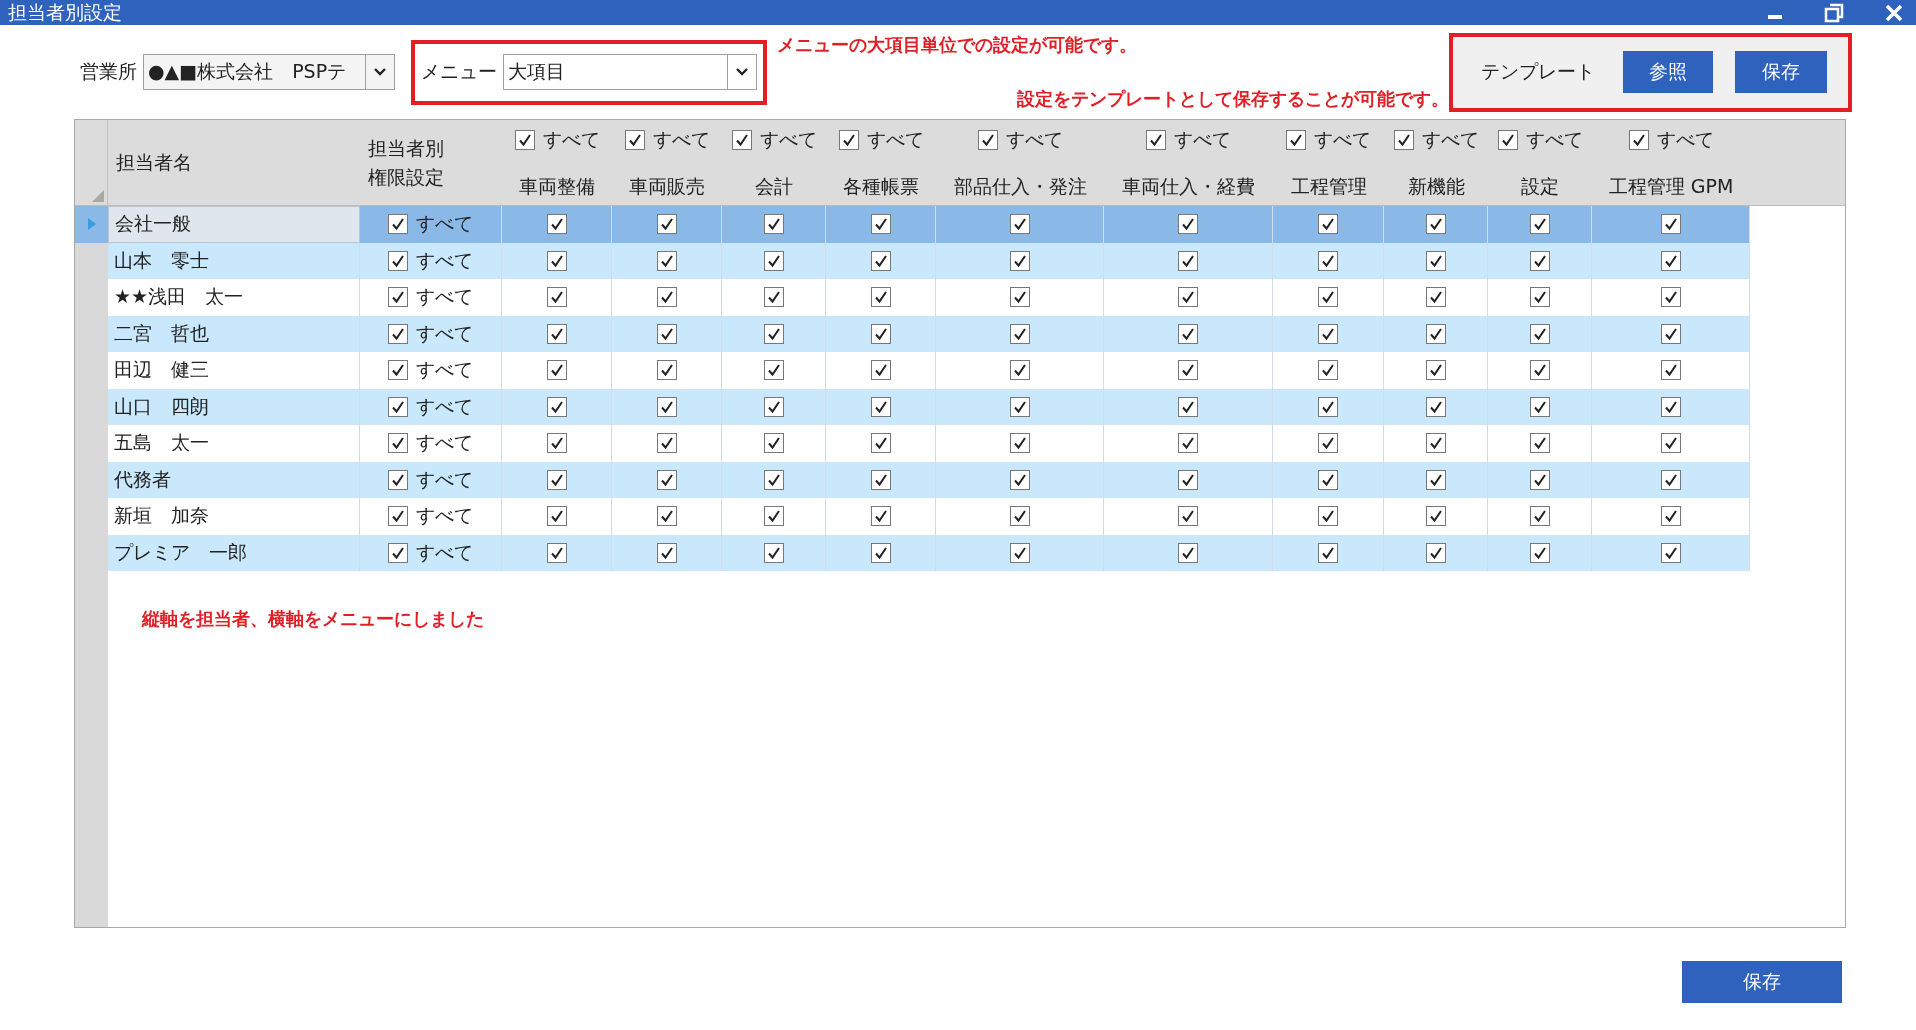 This screenshot has height=1030, width=1916. Describe the element at coordinates (1668, 72) in the screenshot. I see `template-button: 参照` at that location.